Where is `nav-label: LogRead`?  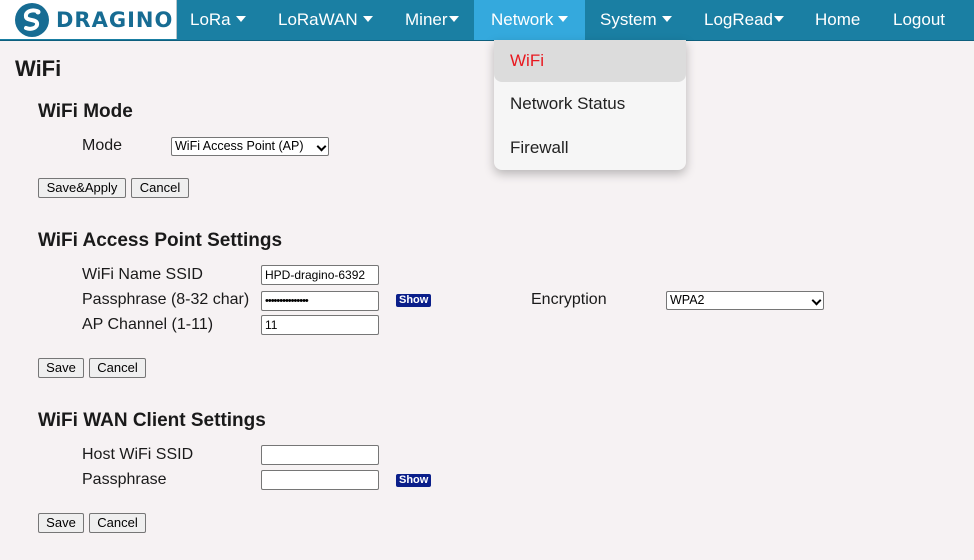 nav-label: LogRead is located at coordinates (739, 19).